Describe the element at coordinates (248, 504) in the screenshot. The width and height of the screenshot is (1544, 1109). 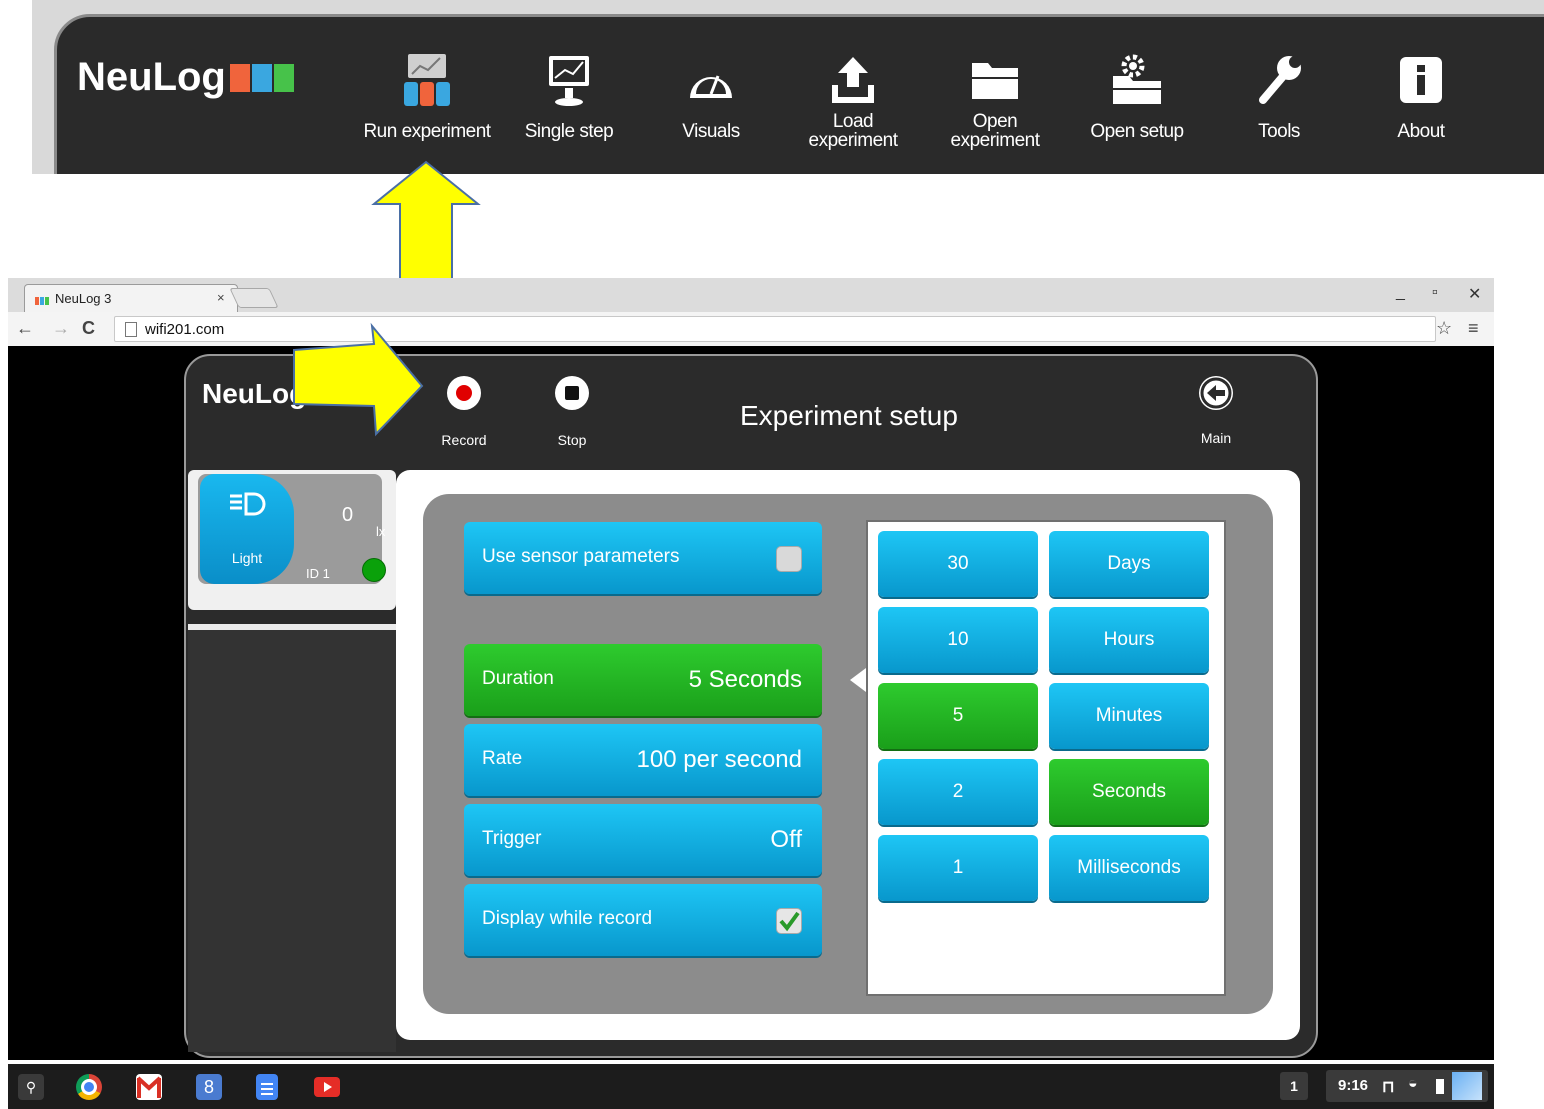
I see `headlight-icon` at that location.